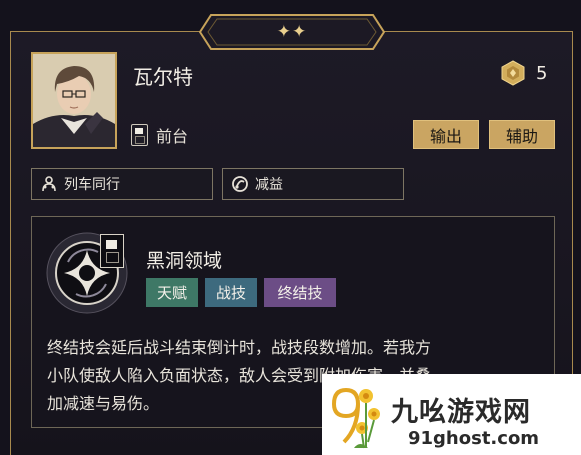  I want to click on star-rating: ✦✦, so click(292, 32).